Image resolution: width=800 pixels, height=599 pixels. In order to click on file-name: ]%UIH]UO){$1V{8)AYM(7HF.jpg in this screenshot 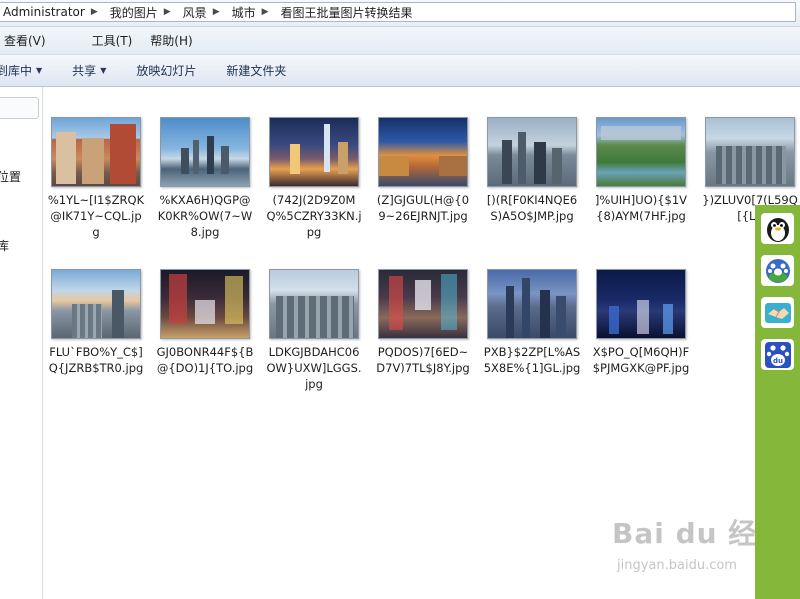, I will do `click(641, 208)`.